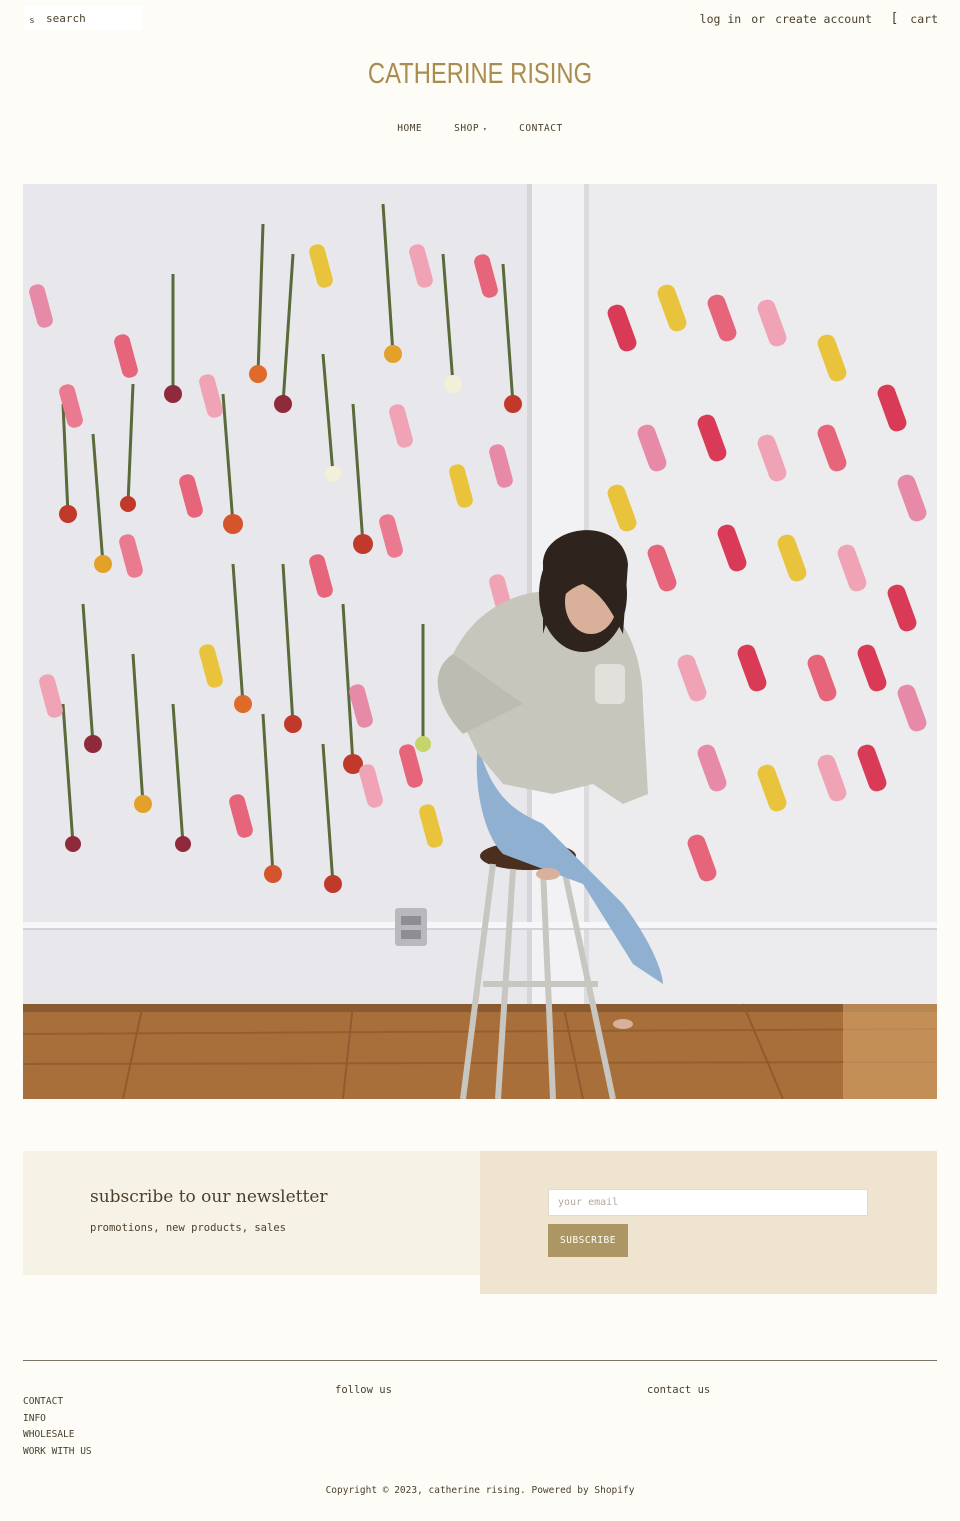 The width and height of the screenshot is (960, 1521). Describe the element at coordinates (479, 74) in the screenshot. I see `site-logo: CATHERINE RISING` at that location.